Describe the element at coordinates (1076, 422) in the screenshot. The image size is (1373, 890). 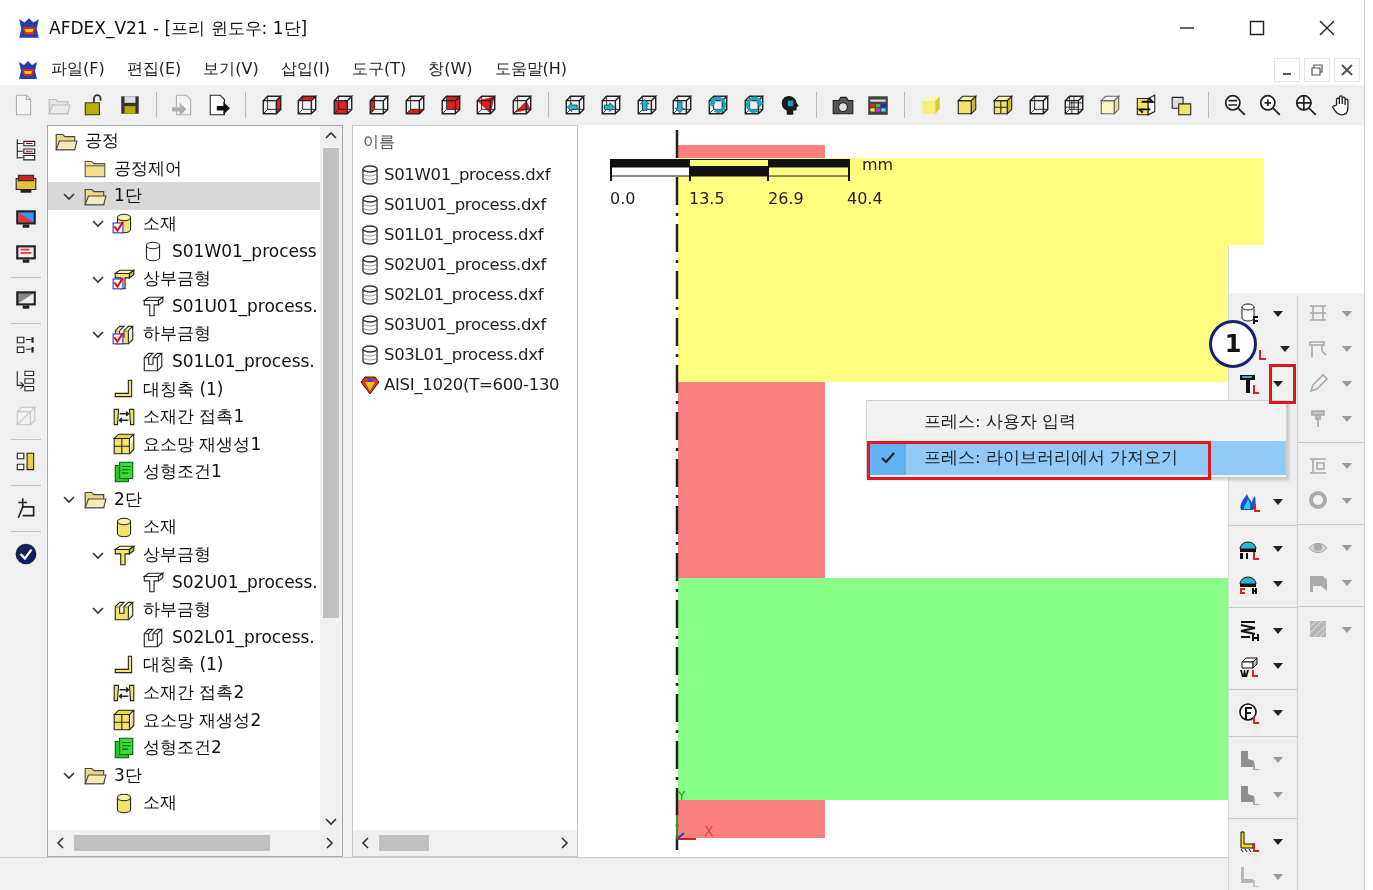
I see `menu-item: 프레스: 사용자 입력` at that location.